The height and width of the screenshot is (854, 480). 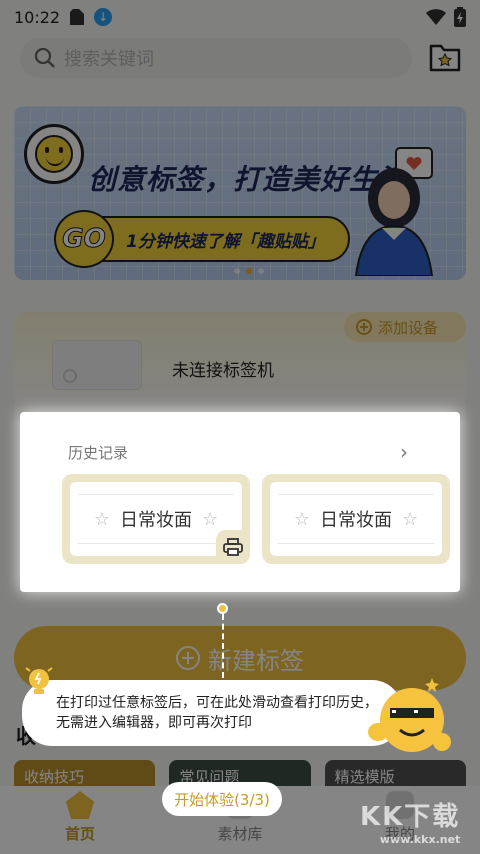 I want to click on watermark: KK下载 www.kkx.net, so click(x=410, y=821).